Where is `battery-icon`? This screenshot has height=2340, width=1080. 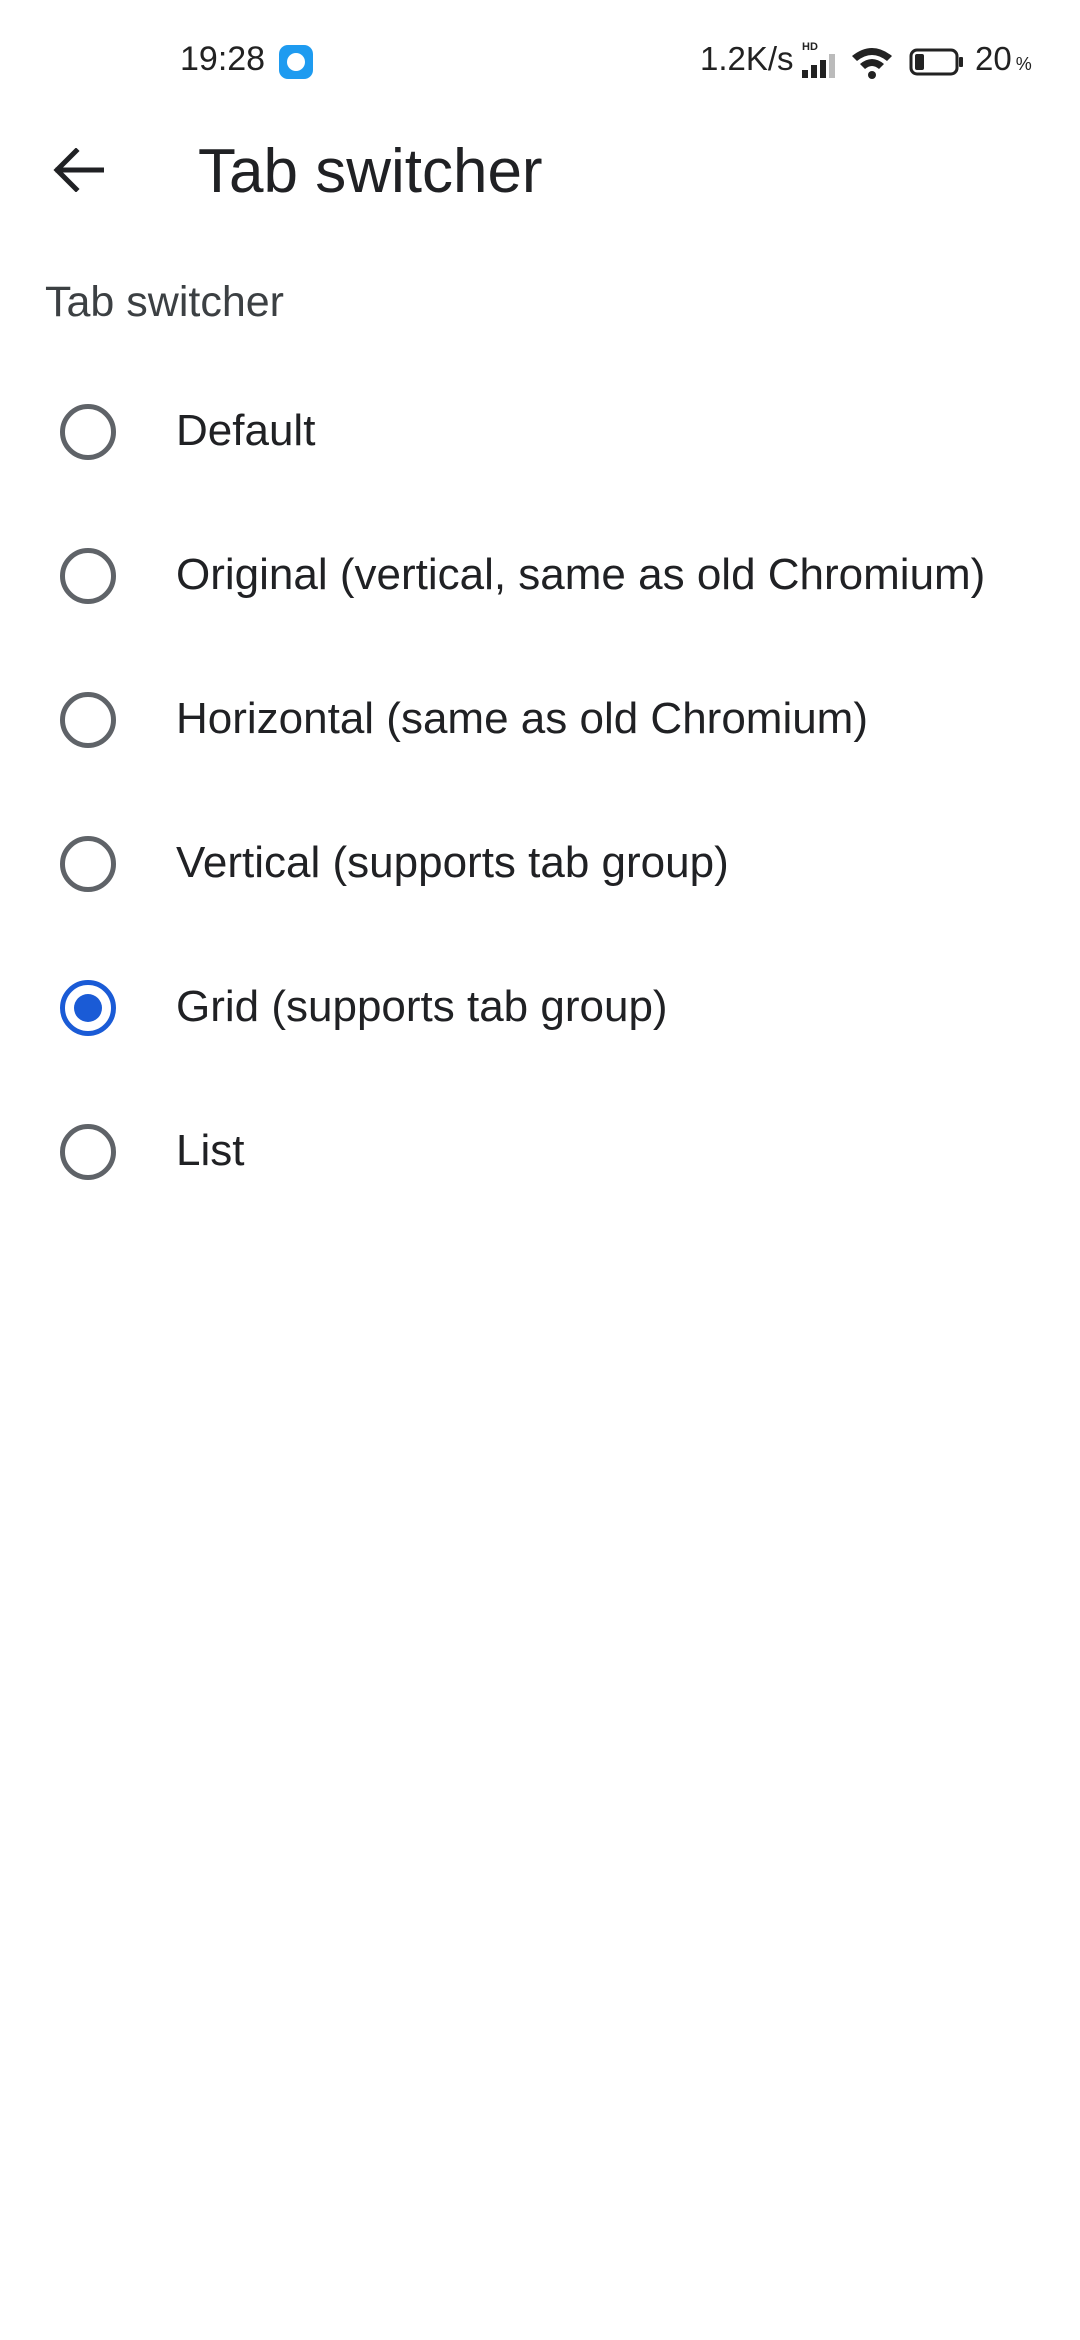 battery-icon is located at coordinates (936, 62).